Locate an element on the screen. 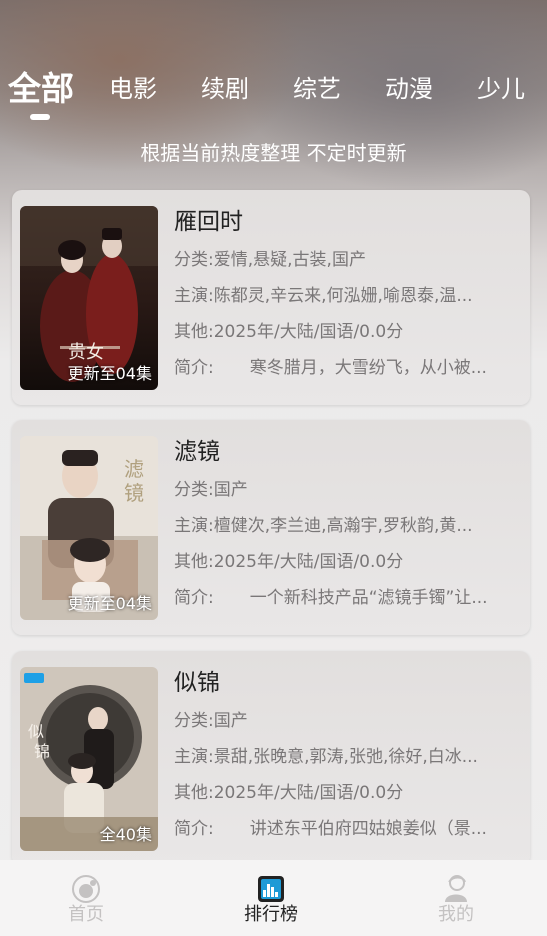 The height and width of the screenshot is (936, 547). item-title: 滤镜 is located at coordinates (197, 452).